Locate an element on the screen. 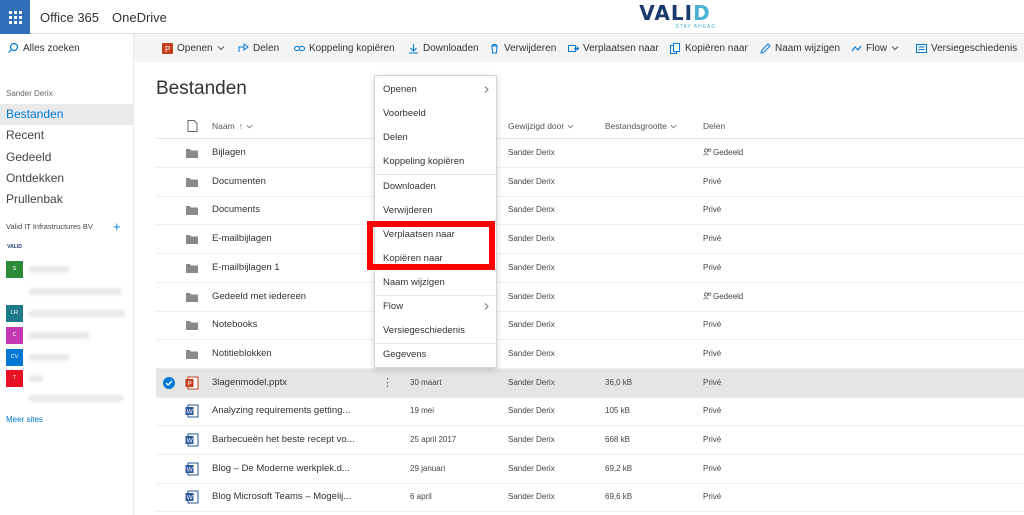 The width and height of the screenshot is (1024, 515). ctx-item-details: Gegevens is located at coordinates (435, 355).